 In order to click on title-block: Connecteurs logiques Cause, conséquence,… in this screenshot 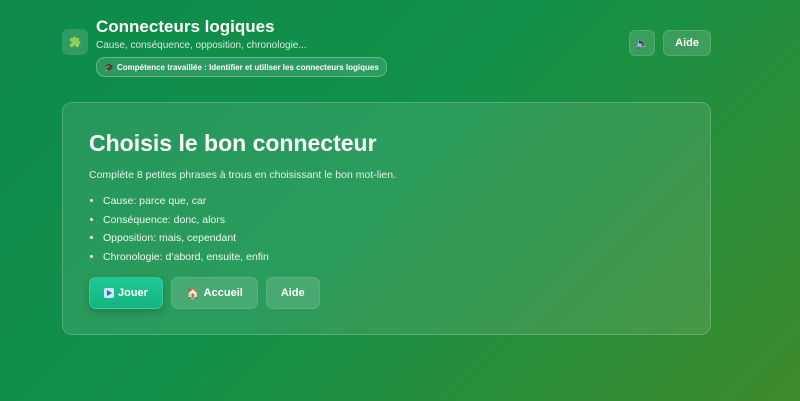, I will do `click(241, 46)`.